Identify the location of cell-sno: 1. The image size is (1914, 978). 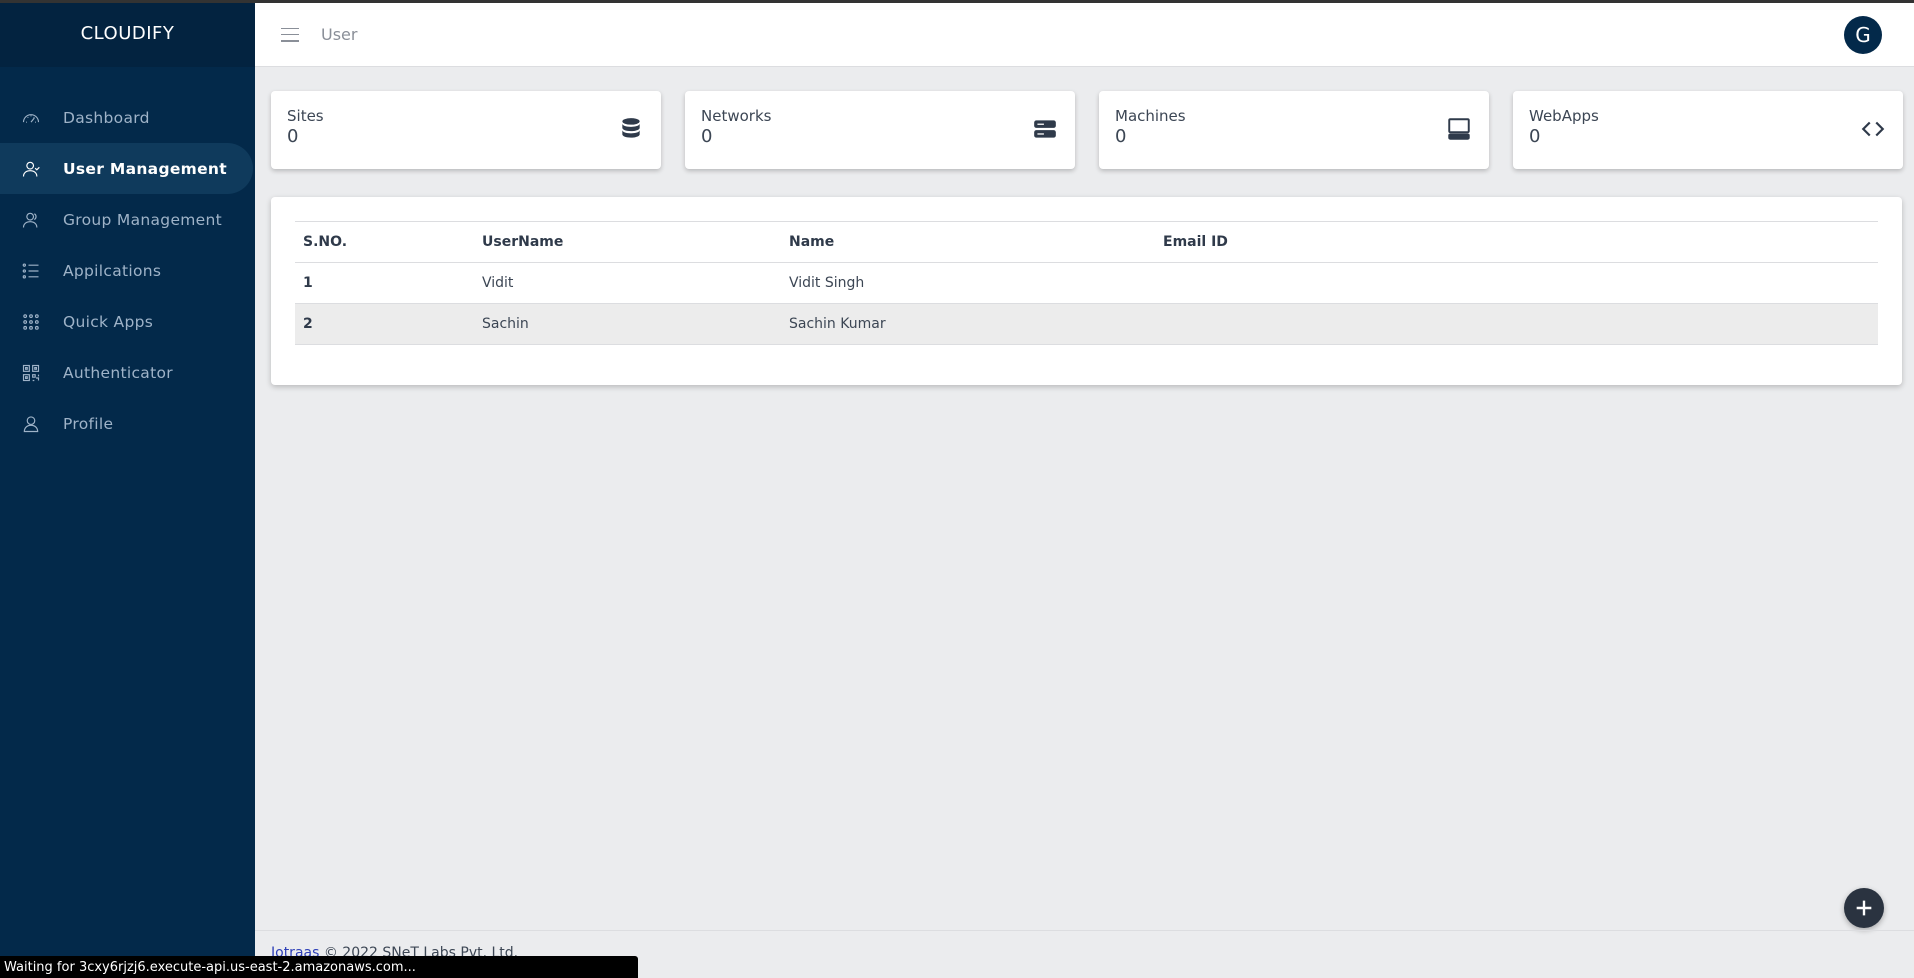
(384, 283).